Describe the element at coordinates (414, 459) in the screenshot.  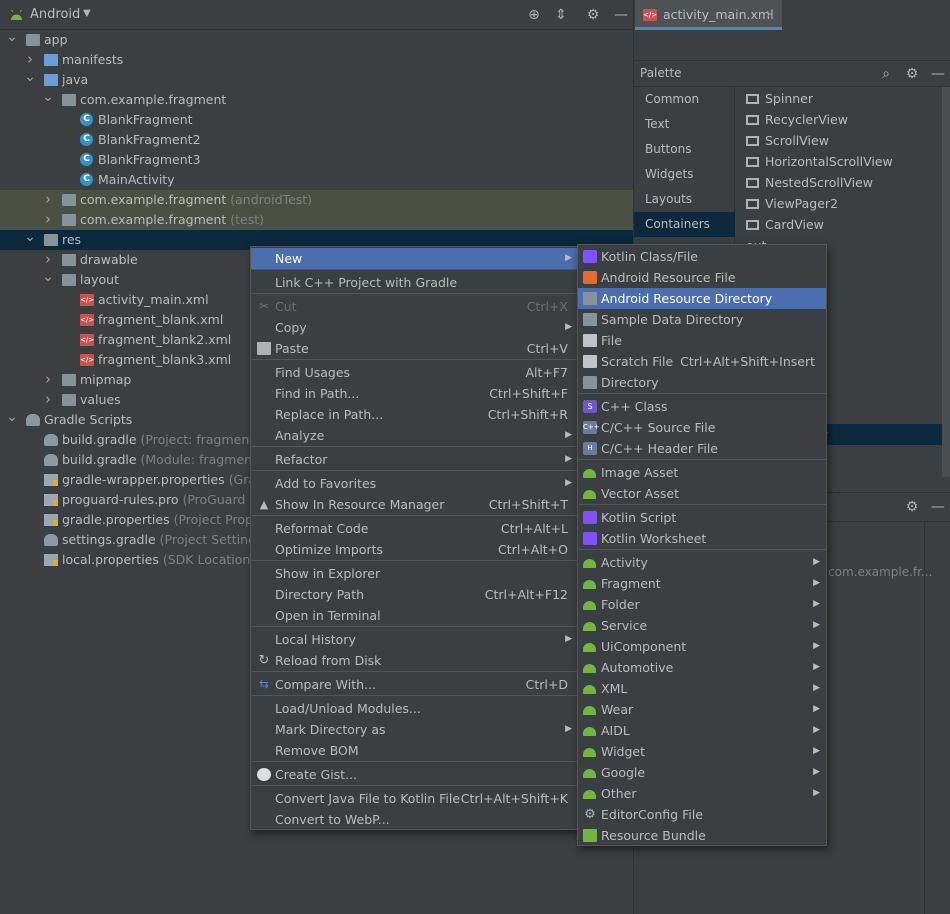
I see `menu-item-refactor: Refactor ▶` at that location.